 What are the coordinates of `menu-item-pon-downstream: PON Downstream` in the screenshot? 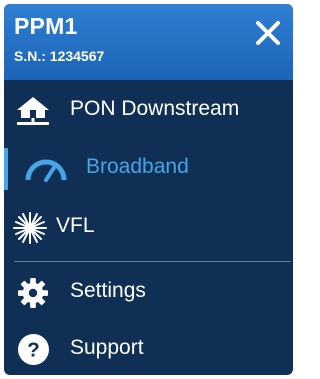 It's located at (148, 111).